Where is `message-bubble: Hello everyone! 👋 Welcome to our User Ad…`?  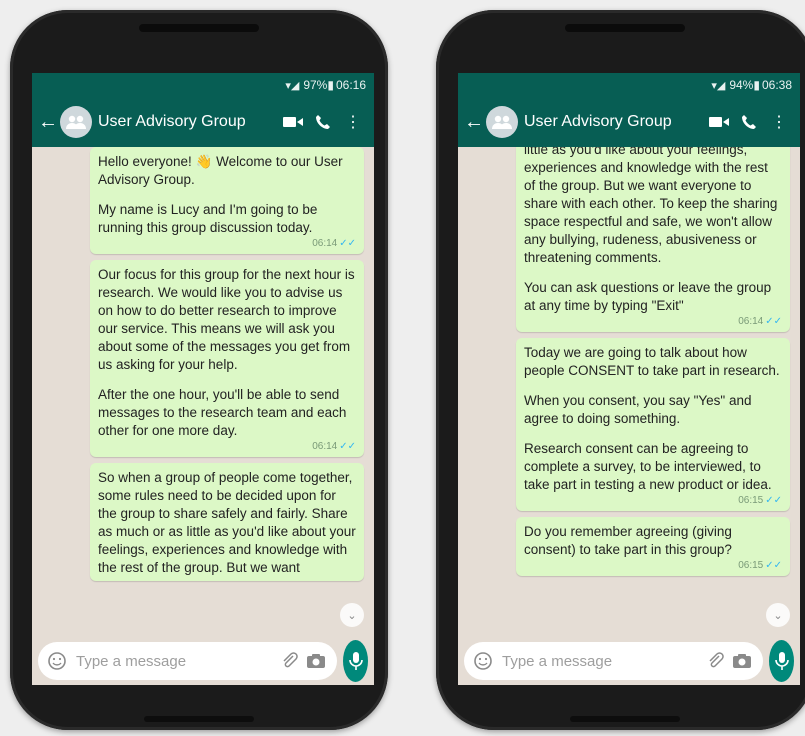
message-bubble: Hello everyone! 👋 Welcome to our User Ad… is located at coordinates (227, 200).